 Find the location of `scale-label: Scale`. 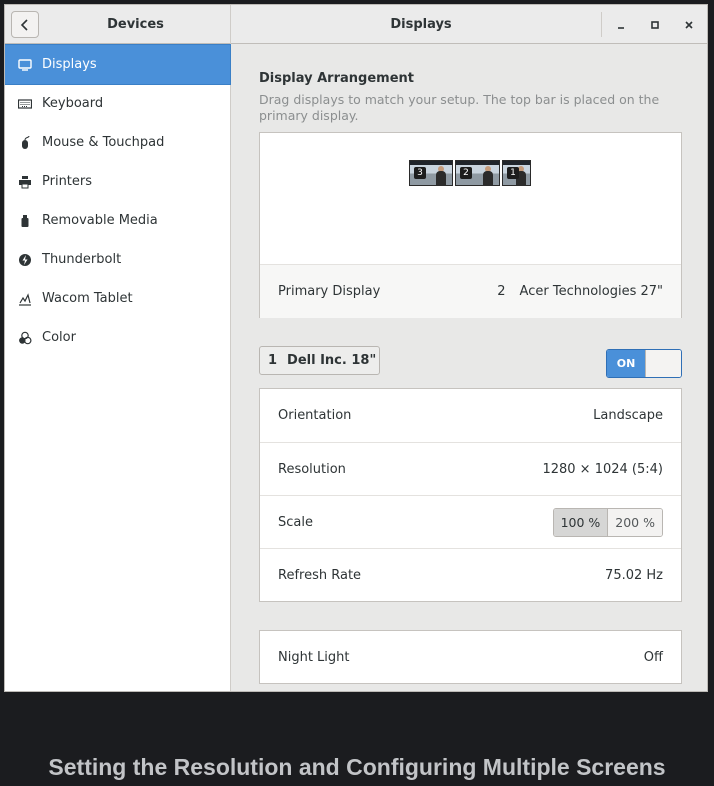

scale-label: Scale is located at coordinates (295, 522).